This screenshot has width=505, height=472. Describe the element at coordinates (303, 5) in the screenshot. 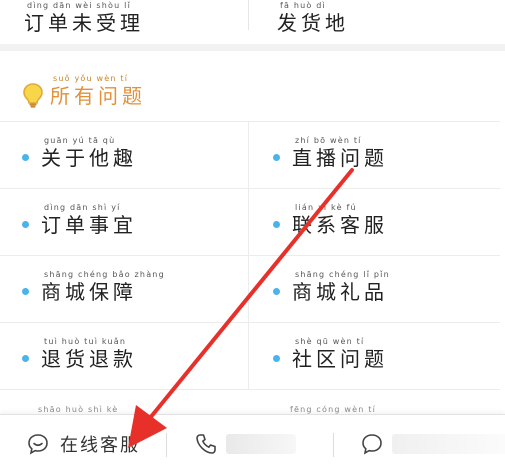

I see `pinyin: fā huò dì` at that location.